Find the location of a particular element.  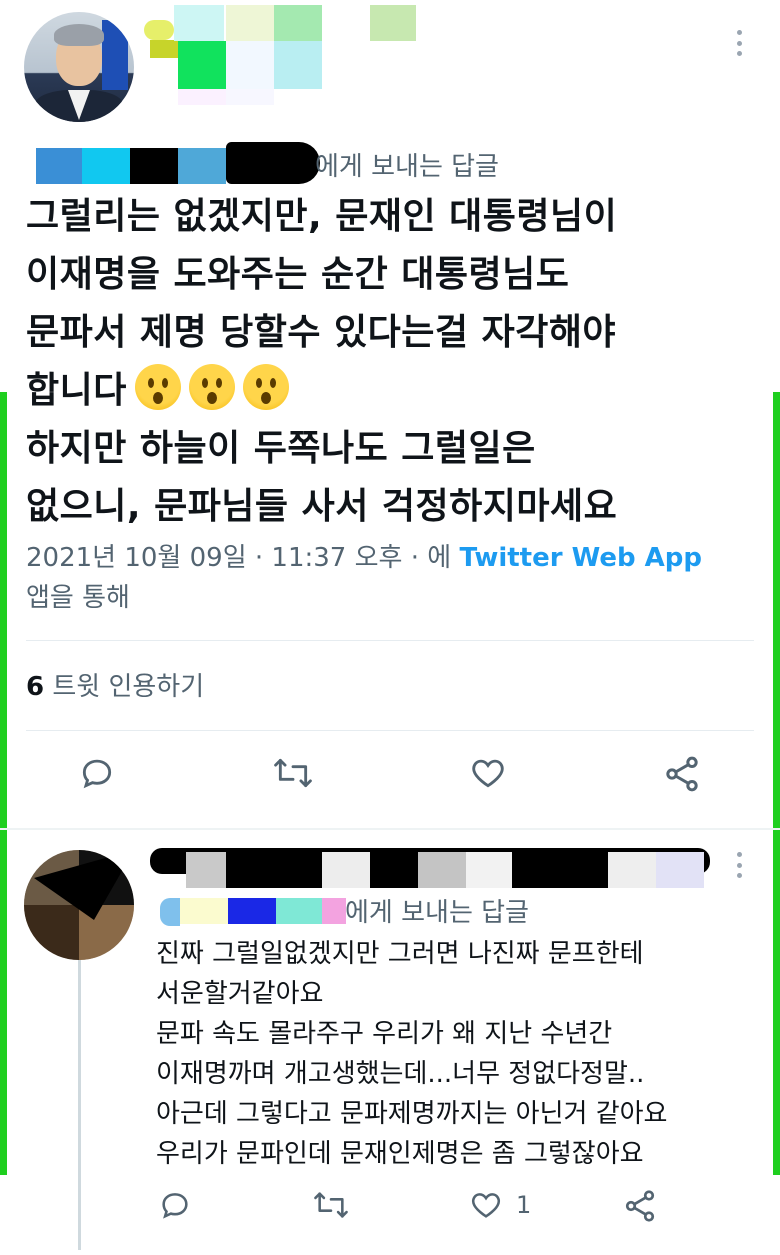

quote-label: 트윗 인용하기 is located at coordinates (128, 687).